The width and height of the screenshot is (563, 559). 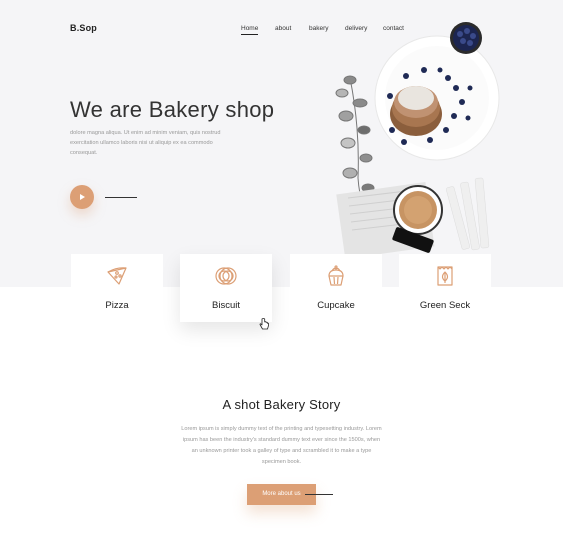 What do you see at coordinates (226, 276) in the screenshot?
I see `biscuit-icon` at bounding box center [226, 276].